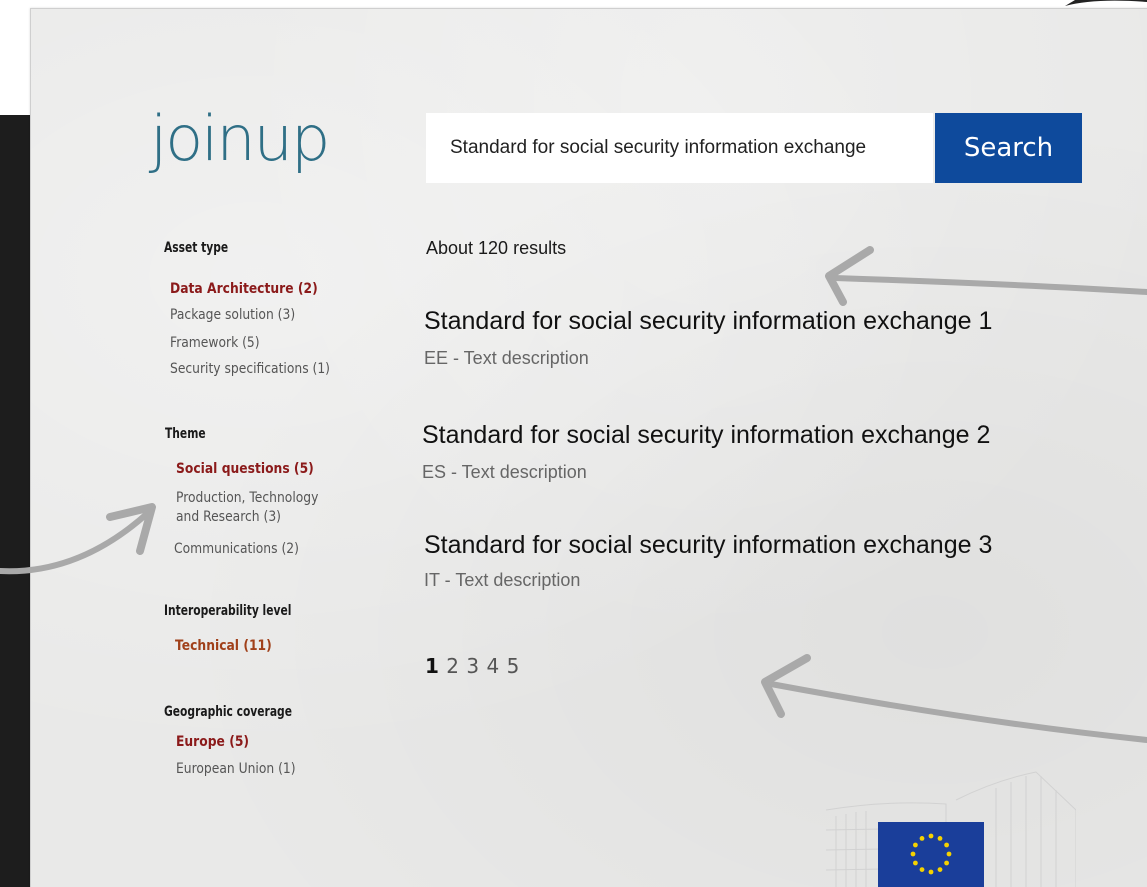 The height and width of the screenshot is (887, 1147). Describe the element at coordinates (228, 712) in the screenshot. I see `facet-heading-geographic-coverage: Geographic coverage` at that location.